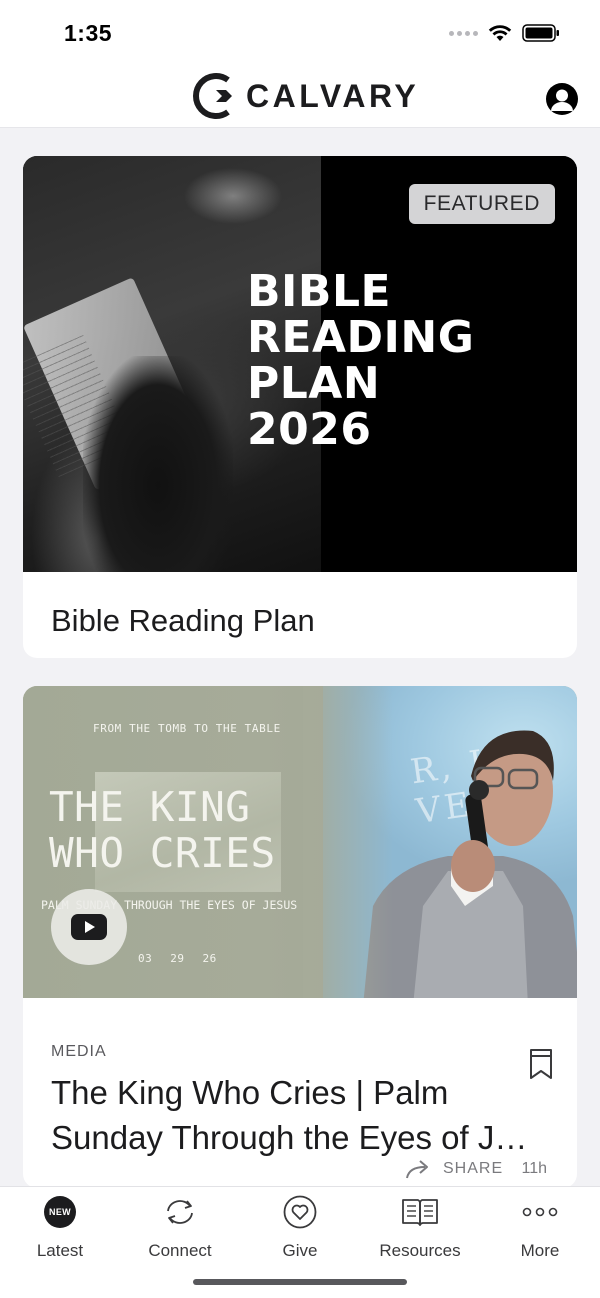  What do you see at coordinates (417, 1169) in the screenshot?
I see `share-arrow-icon` at bounding box center [417, 1169].